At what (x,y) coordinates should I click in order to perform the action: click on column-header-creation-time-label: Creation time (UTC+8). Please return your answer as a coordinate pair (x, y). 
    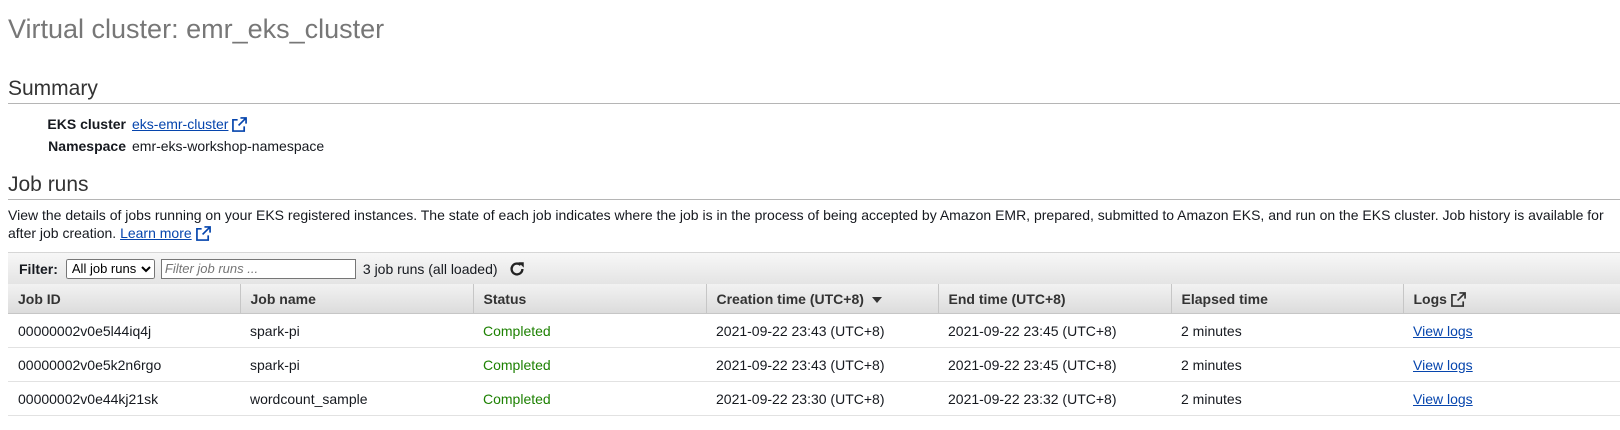
    Looking at the image, I should click on (790, 298).